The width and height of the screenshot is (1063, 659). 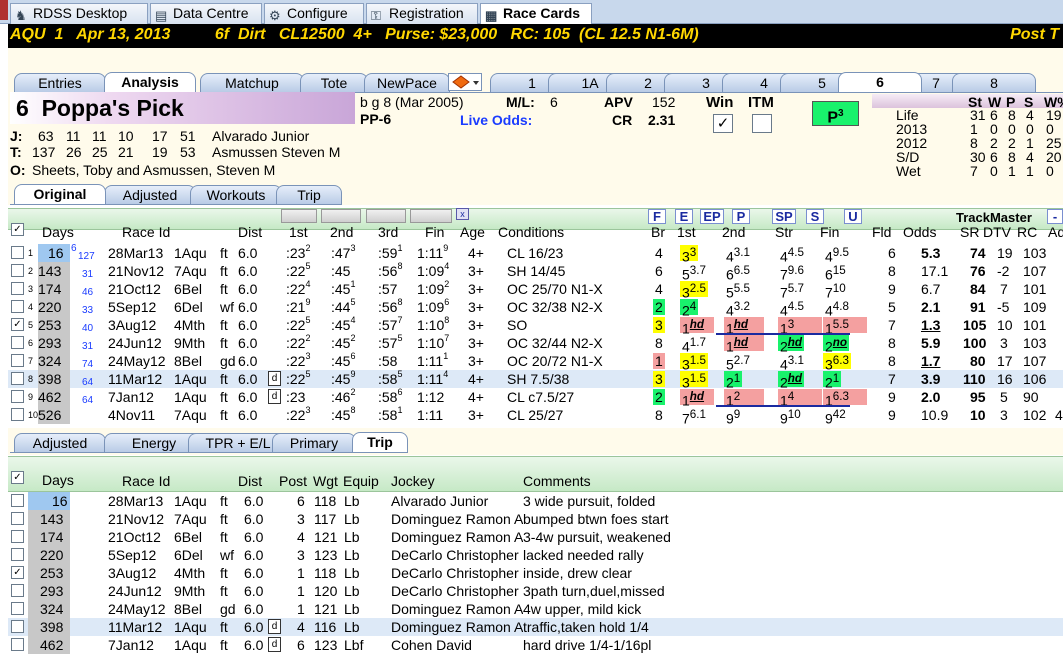 I want to click on pace-filter-sp: SP, so click(x=784, y=216).